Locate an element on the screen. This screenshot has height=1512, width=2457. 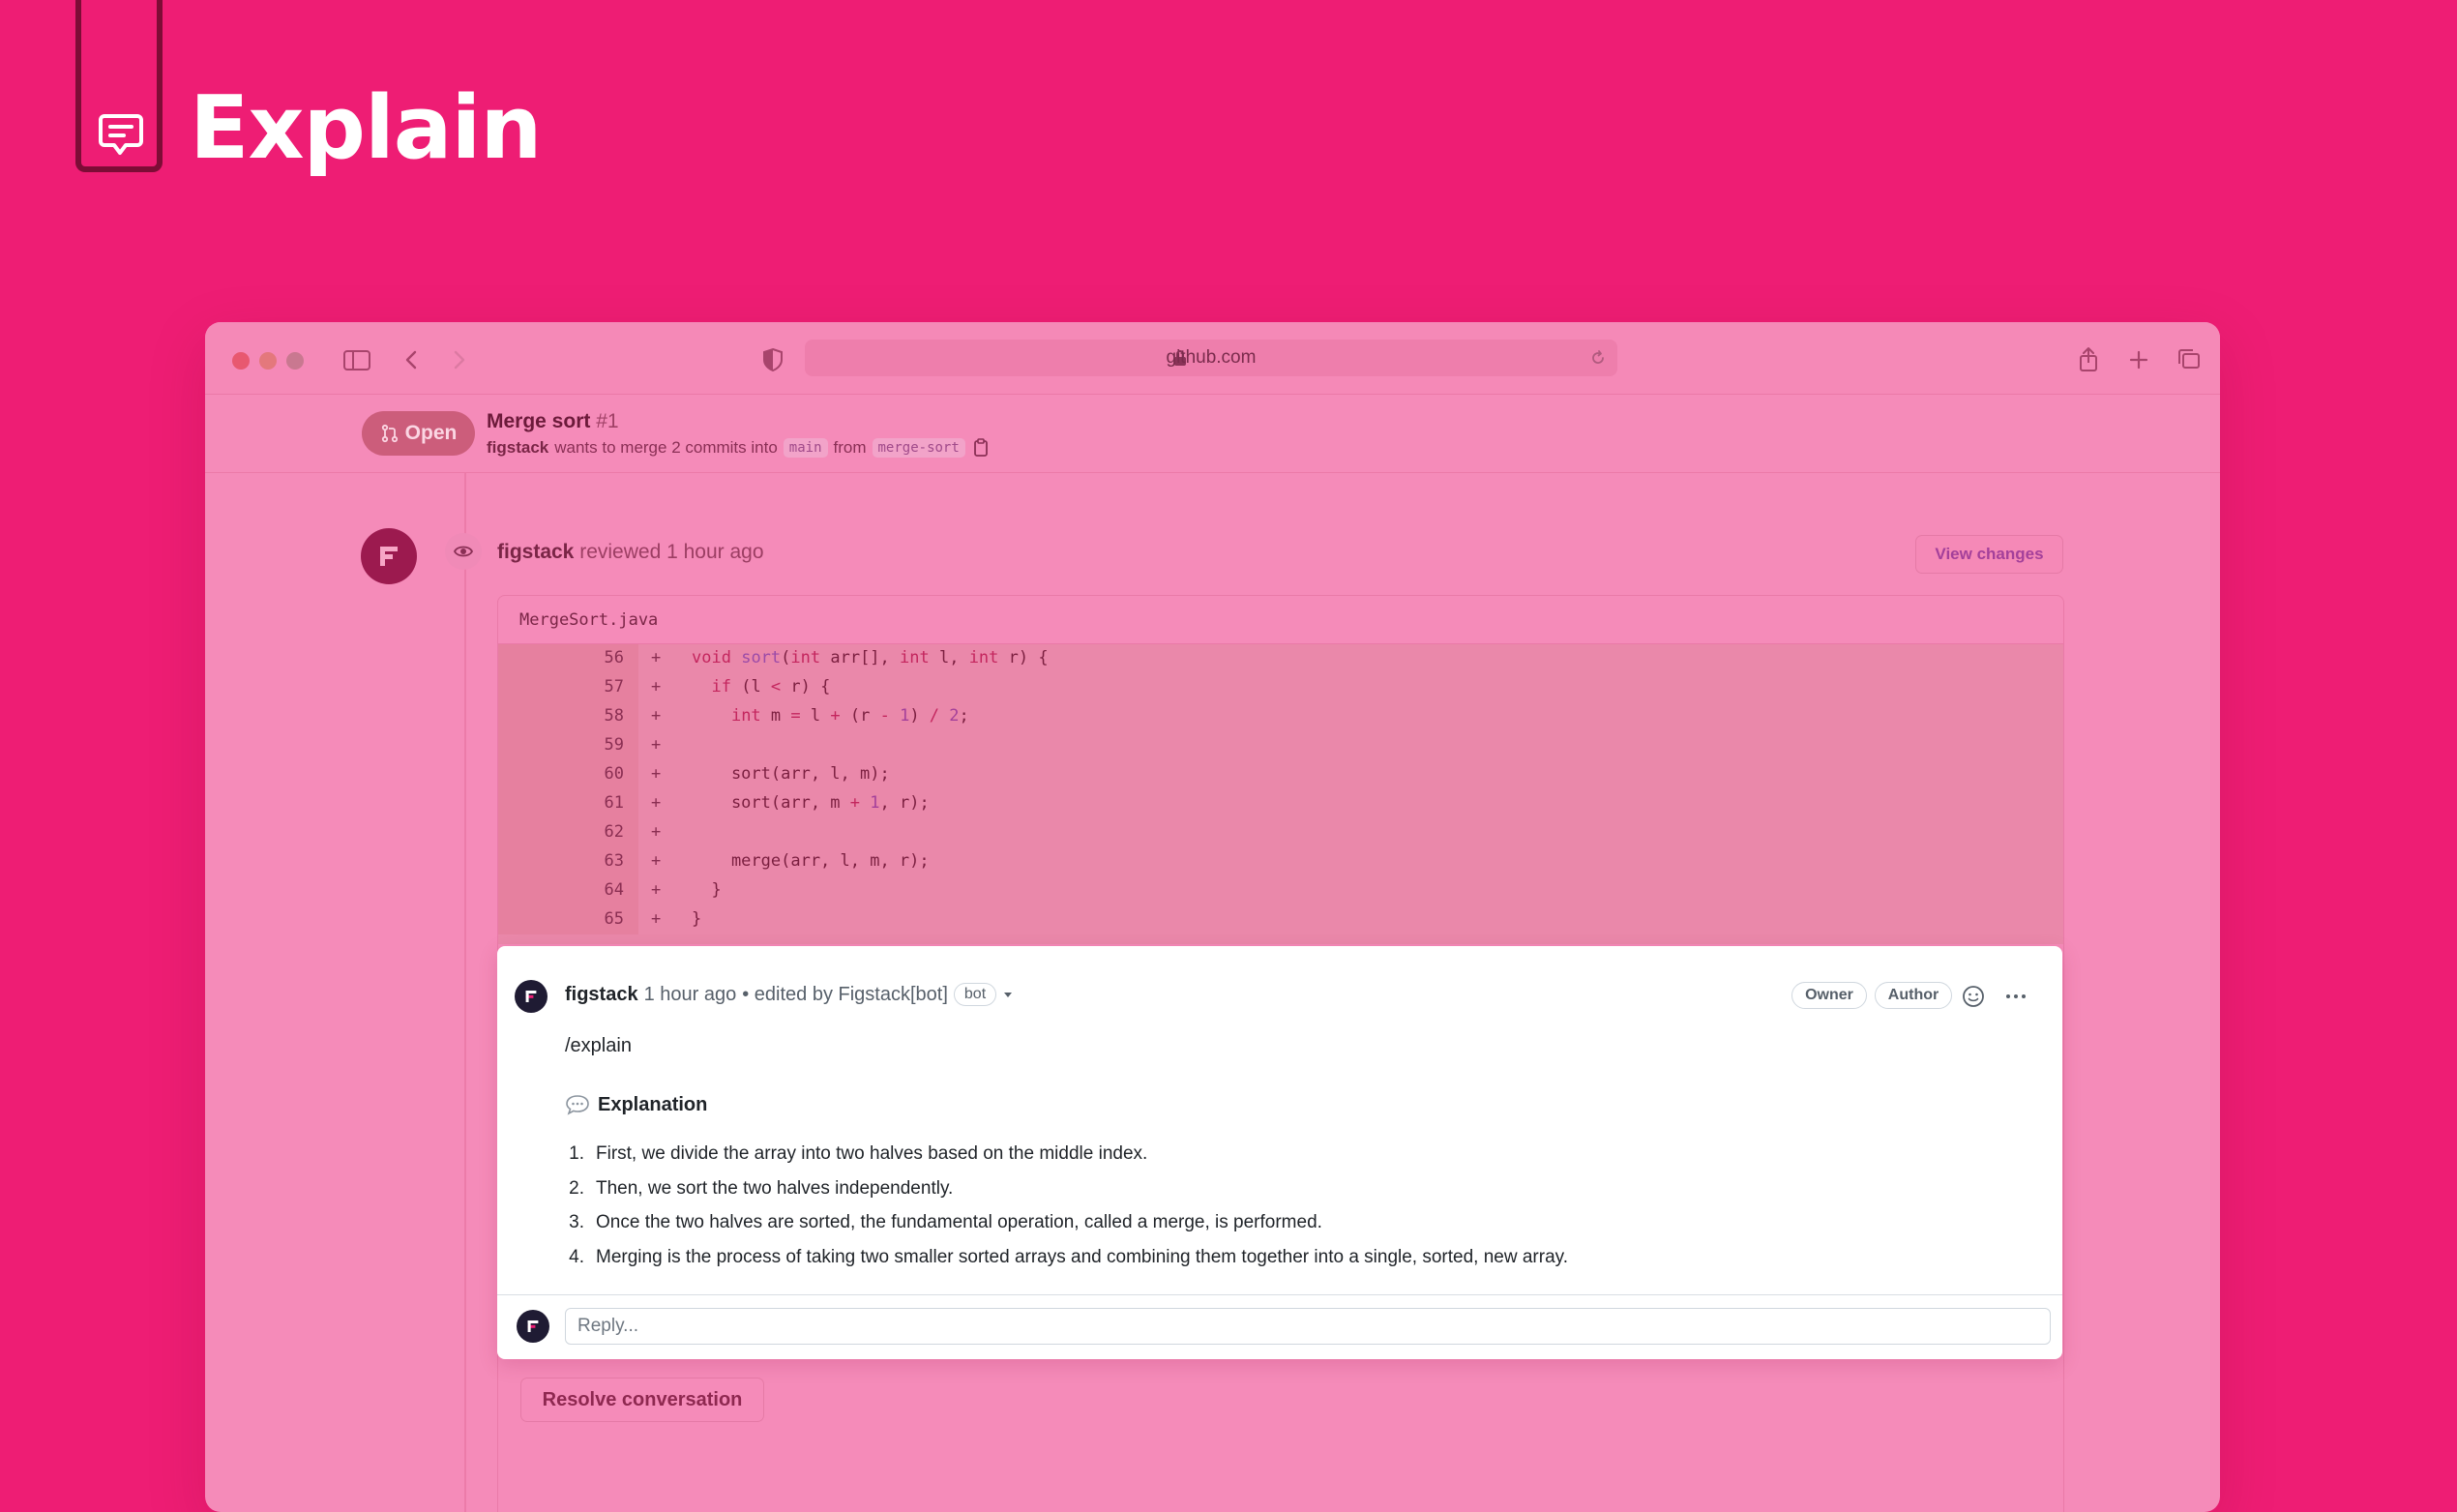
reviewer-name: figstack is located at coordinates (535, 552).